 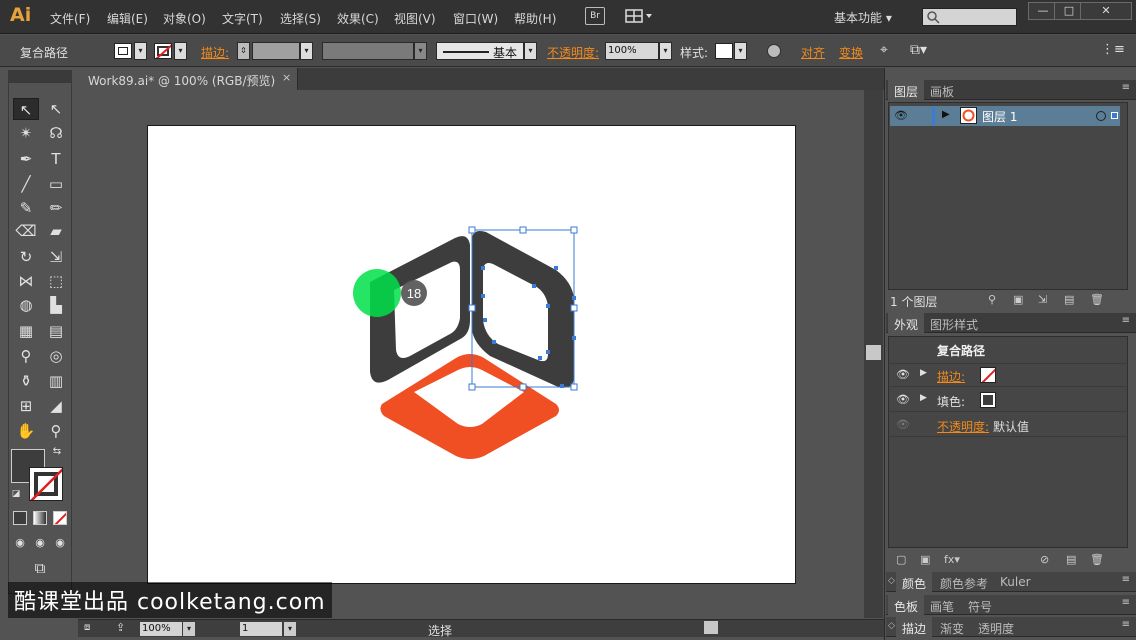 I want to click on stroke-weight-input, so click(x=276, y=51).